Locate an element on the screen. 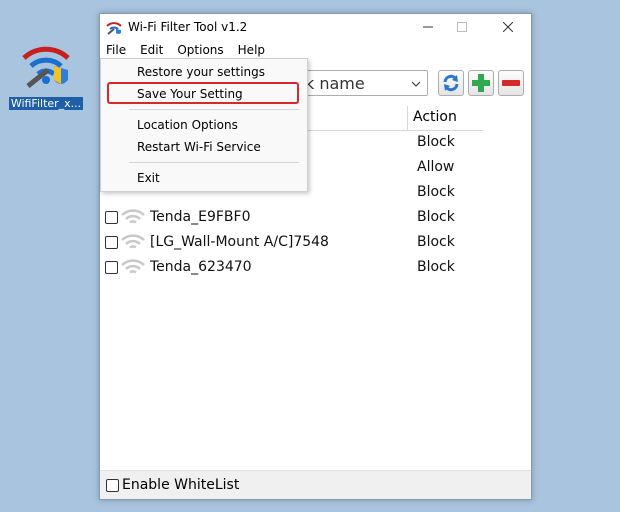  row-ssid: [LG_Wall-Mount A/C]7548 is located at coordinates (239, 242).